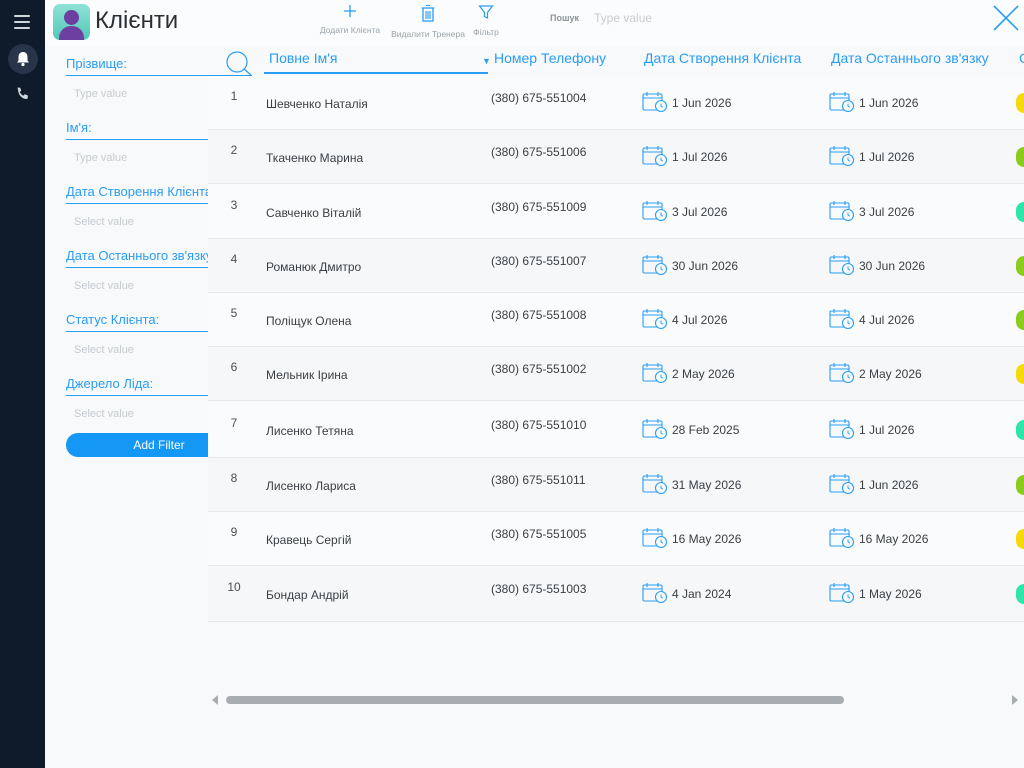 Image resolution: width=1024 pixels, height=768 pixels. What do you see at coordinates (486, 20) in the screenshot?
I see `filter-button: Фільтр` at bounding box center [486, 20].